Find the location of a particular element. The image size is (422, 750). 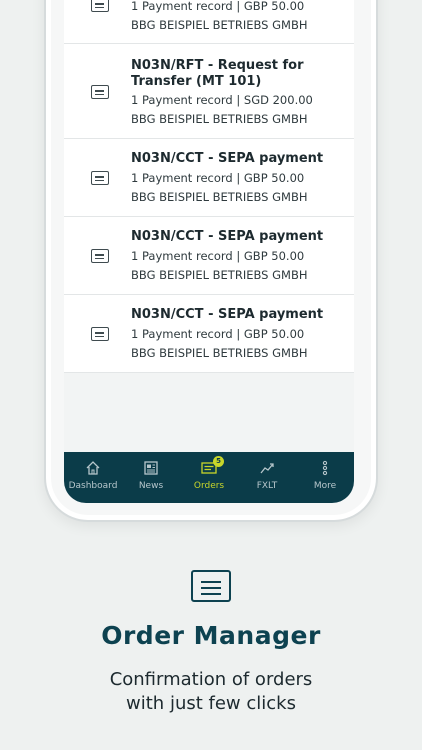

more-vertical-icon is located at coordinates (325, 468).